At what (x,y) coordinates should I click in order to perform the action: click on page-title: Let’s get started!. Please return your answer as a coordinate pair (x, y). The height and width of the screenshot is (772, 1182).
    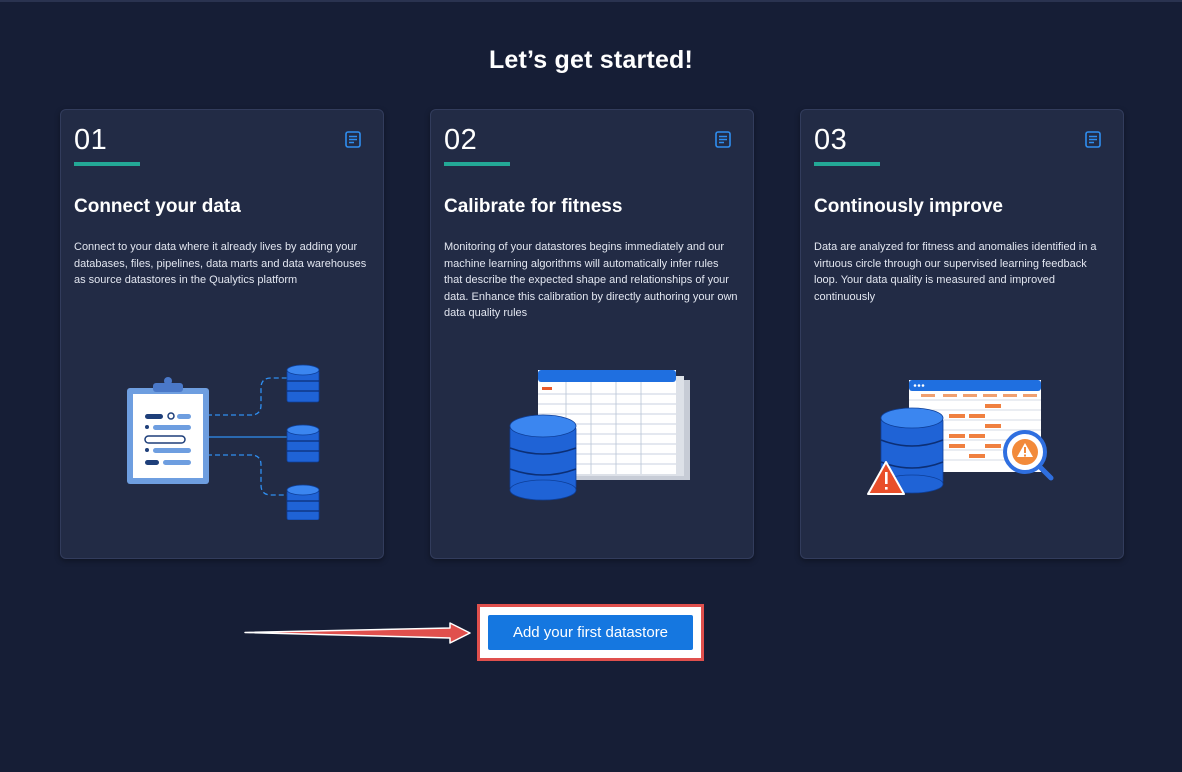
    Looking at the image, I should click on (591, 60).